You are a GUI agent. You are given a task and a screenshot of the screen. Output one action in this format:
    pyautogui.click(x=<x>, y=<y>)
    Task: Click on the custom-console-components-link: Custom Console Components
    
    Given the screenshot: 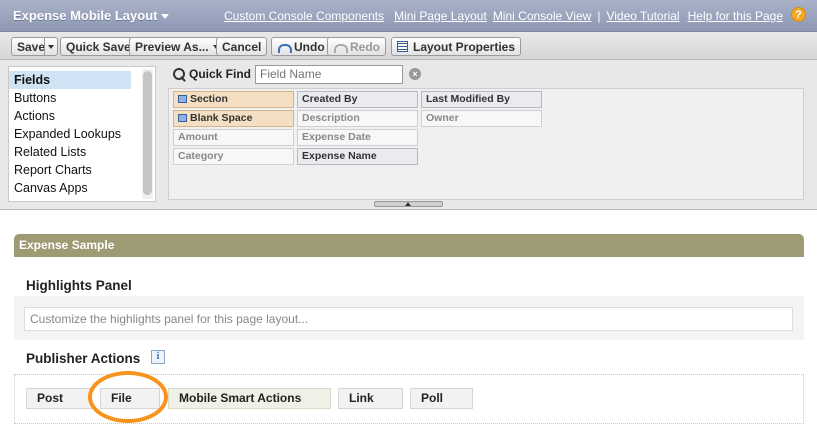 What is the action you would take?
    pyautogui.click(x=304, y=16)
    